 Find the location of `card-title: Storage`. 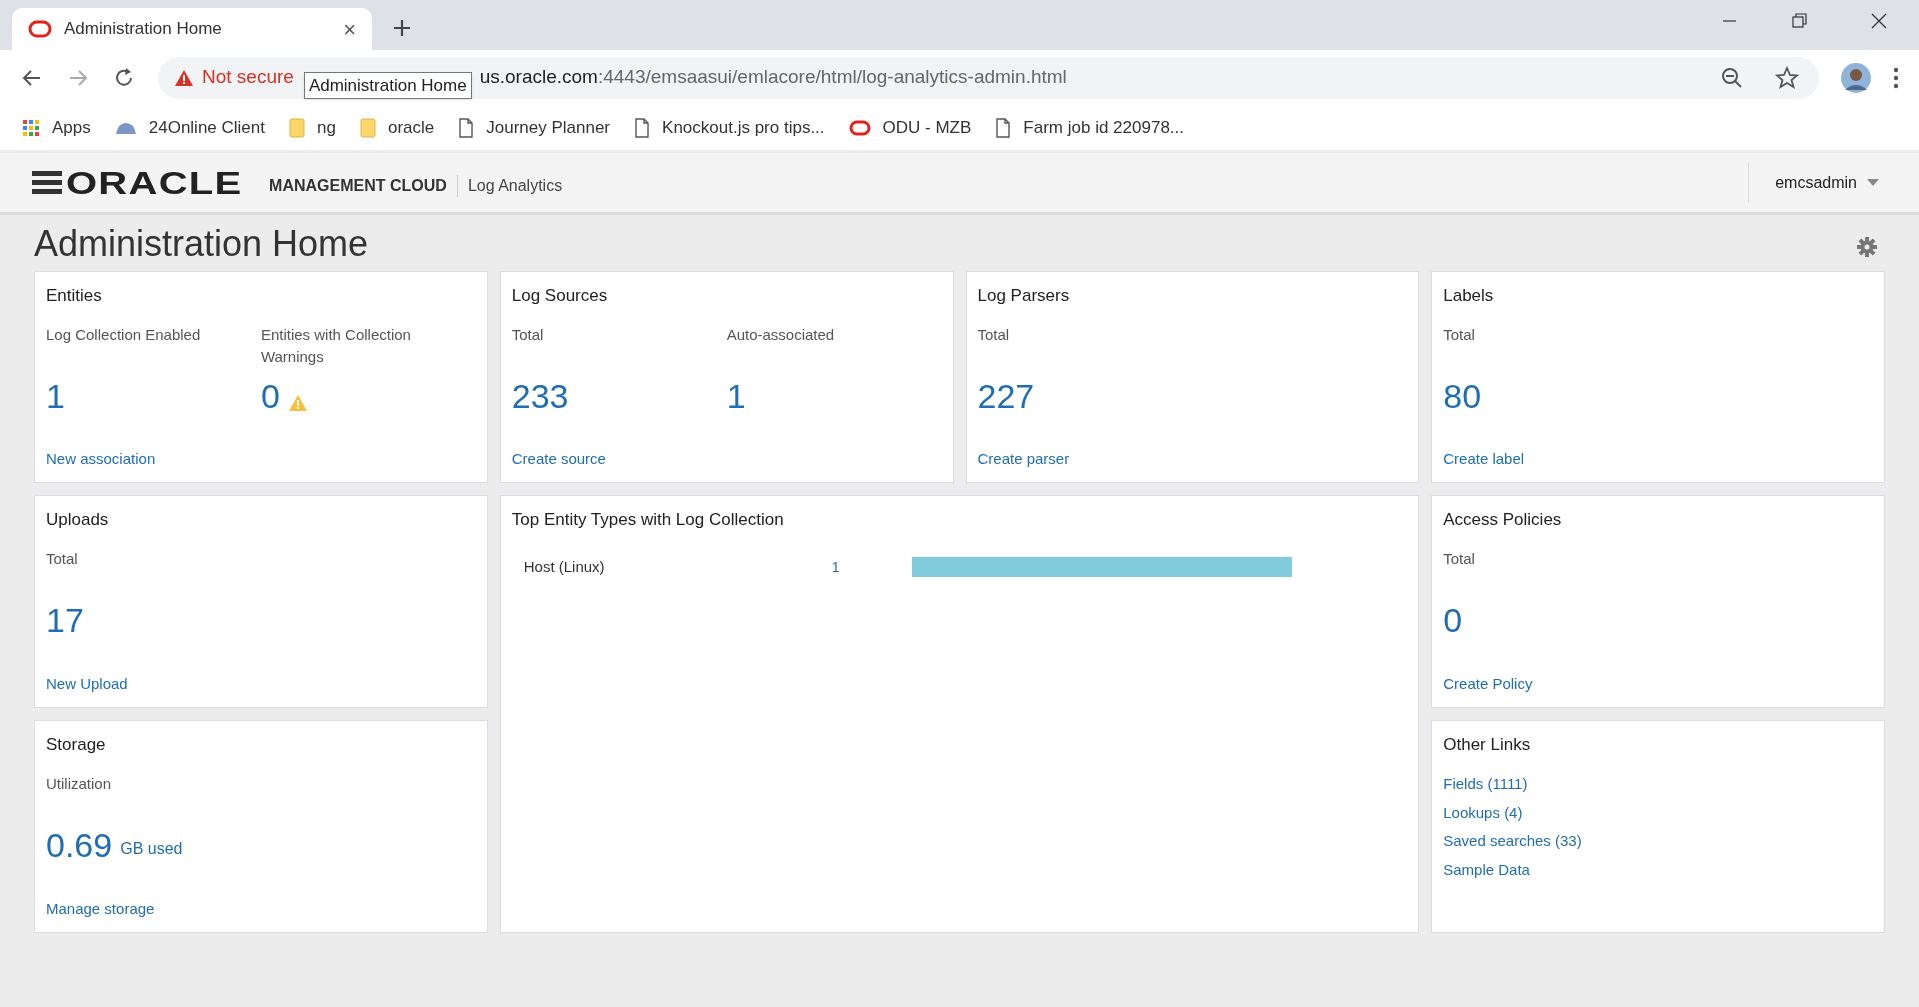

card-title: Storage is located at coordinates (76, 745).